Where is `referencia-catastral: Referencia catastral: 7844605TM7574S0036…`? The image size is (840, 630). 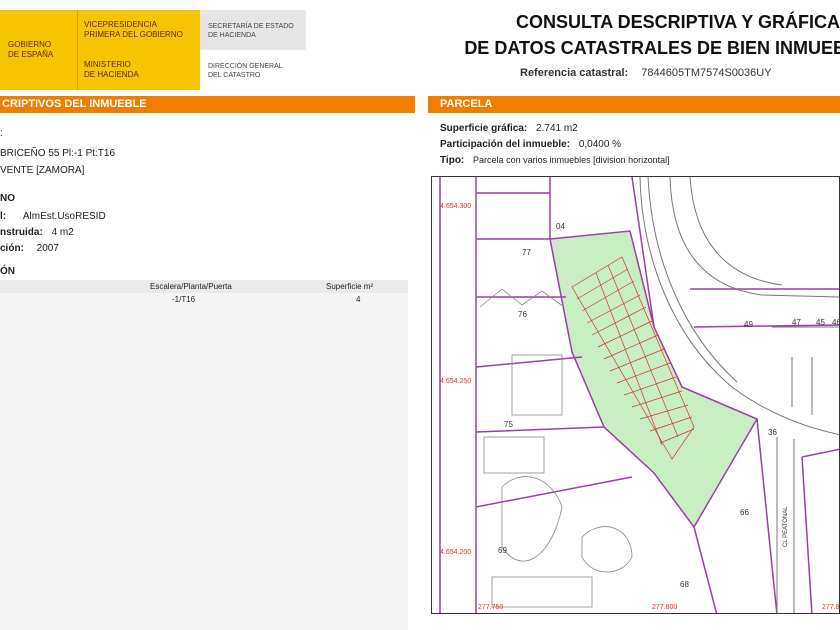 referencia-catastral: Referencia catastral: 7844605TM7574S0036… is located at coordinates (646, 73).